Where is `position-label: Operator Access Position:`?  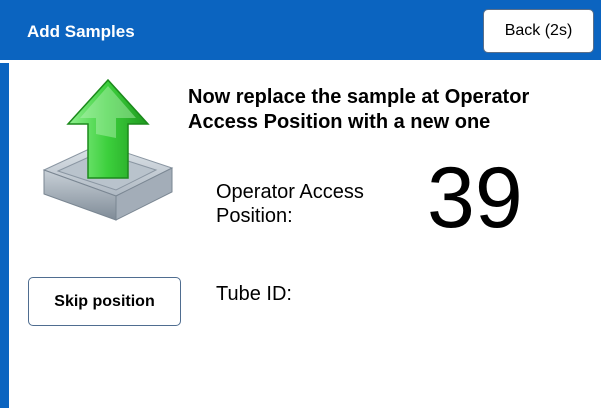 position-label: Operator Access Position: is located at coordinates (290, 204).